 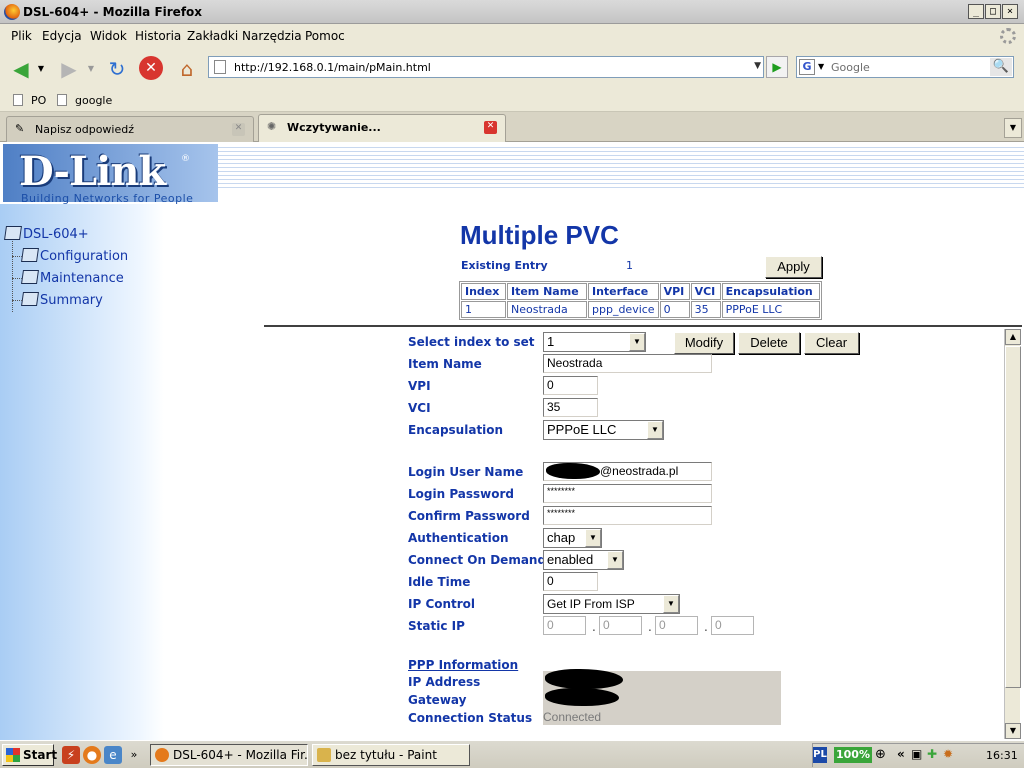 What do you see at coordinates (611, 604) in the screenshot?
I see `ip-control-dropdown: Get IP From ISP ▼` at bounding box center [611, 604].